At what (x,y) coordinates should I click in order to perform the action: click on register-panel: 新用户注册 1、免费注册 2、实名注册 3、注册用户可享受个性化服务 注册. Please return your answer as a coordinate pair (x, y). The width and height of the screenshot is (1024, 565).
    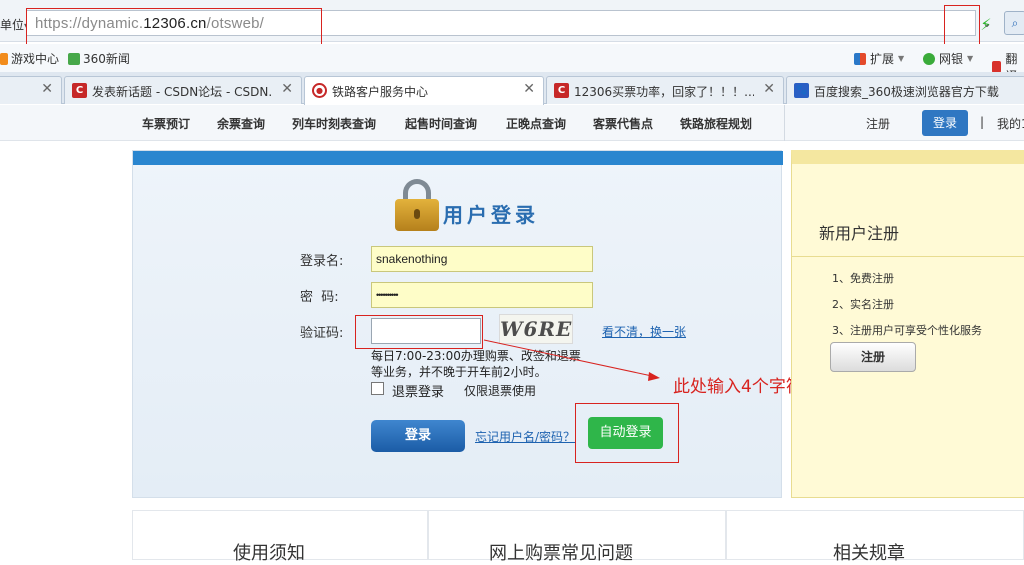
    Looking at the image, I should click on (907, 324).